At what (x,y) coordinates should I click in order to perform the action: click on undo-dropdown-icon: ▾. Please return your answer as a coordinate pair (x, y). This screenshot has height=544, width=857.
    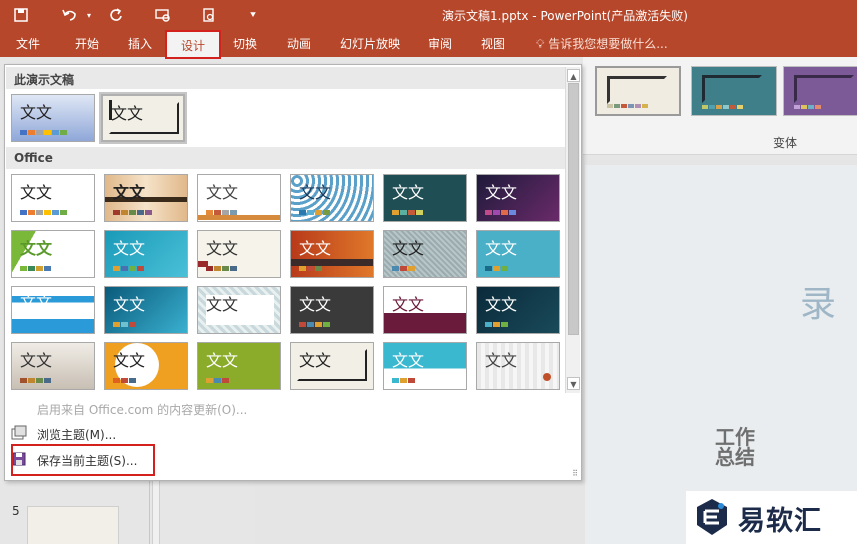
    Looking at the image, I should click on (89, 15).